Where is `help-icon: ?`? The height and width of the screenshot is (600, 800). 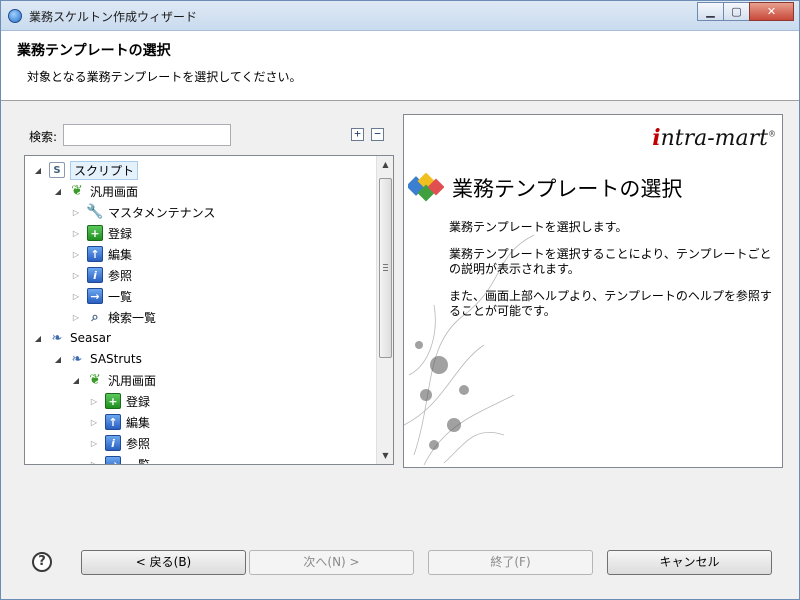 help-icon: ? is located at coordinates (42, 562).